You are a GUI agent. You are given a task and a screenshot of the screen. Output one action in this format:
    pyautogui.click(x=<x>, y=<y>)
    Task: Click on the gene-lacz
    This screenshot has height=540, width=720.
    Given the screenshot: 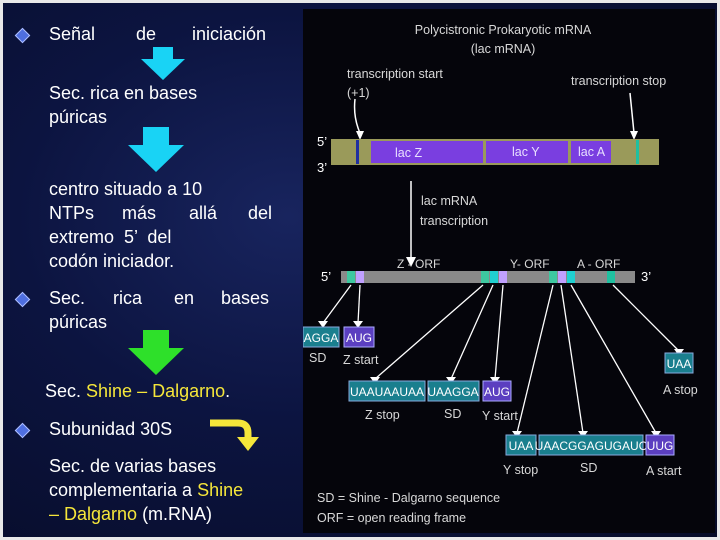 What is the action you would take?
    pyautogui.click(x=427, y=152)
    